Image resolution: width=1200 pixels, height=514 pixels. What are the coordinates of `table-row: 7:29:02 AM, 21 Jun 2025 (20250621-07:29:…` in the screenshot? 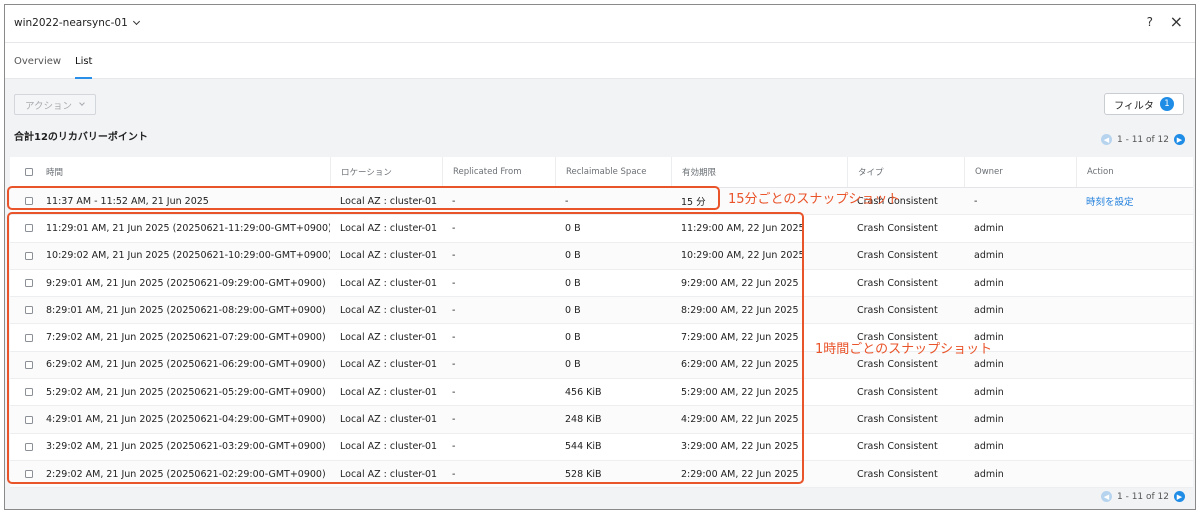 It's located at (601, 338).